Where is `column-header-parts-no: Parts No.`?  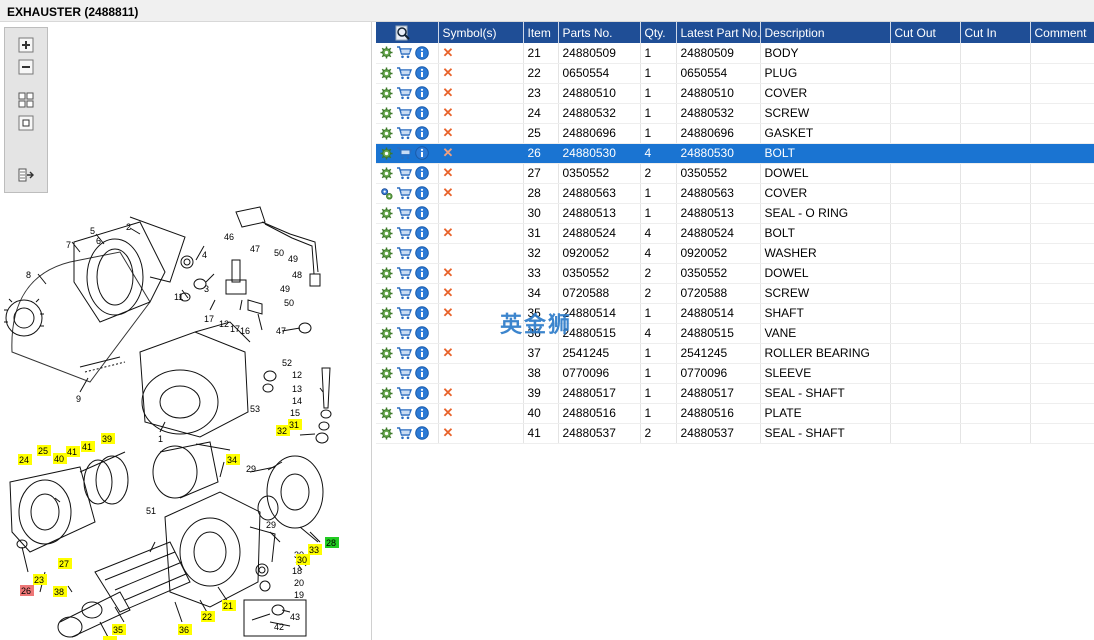
column-header-parts-no: Parts No. is located at coordinates (599, 32).